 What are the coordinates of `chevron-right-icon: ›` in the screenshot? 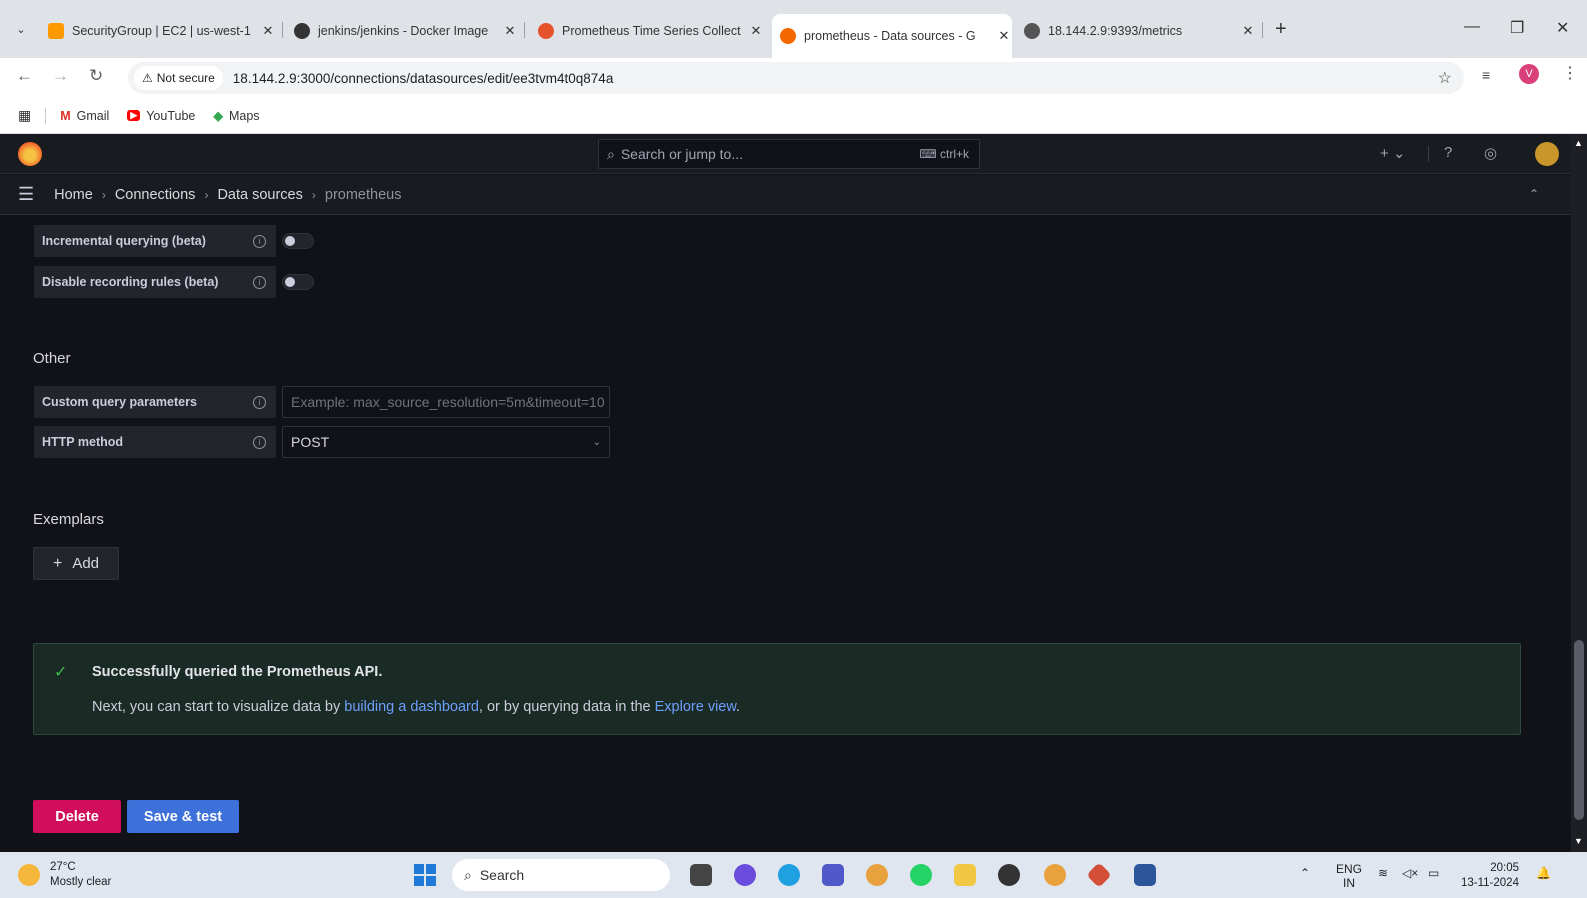 It's located at (206, 194).